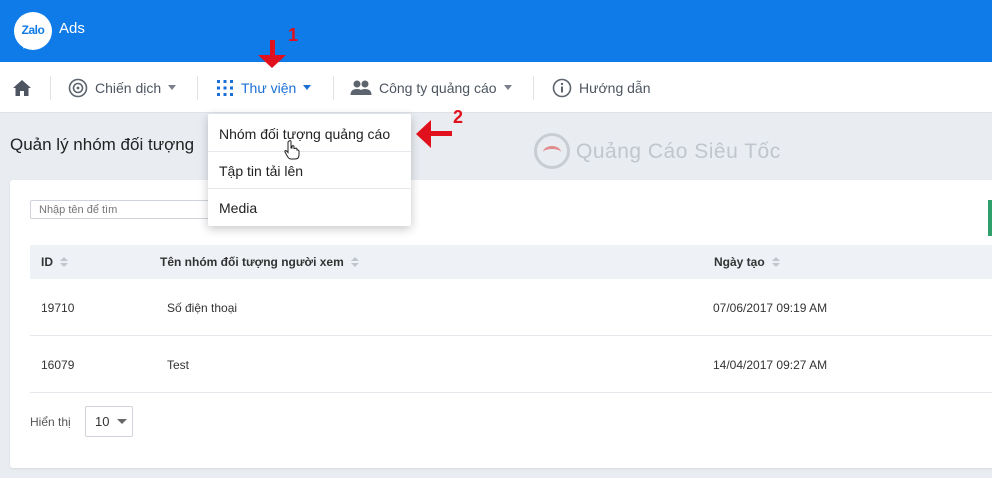 The width and height of the screenshot is (992, 478). I want to click on home-nav-button, so click(22, 87).